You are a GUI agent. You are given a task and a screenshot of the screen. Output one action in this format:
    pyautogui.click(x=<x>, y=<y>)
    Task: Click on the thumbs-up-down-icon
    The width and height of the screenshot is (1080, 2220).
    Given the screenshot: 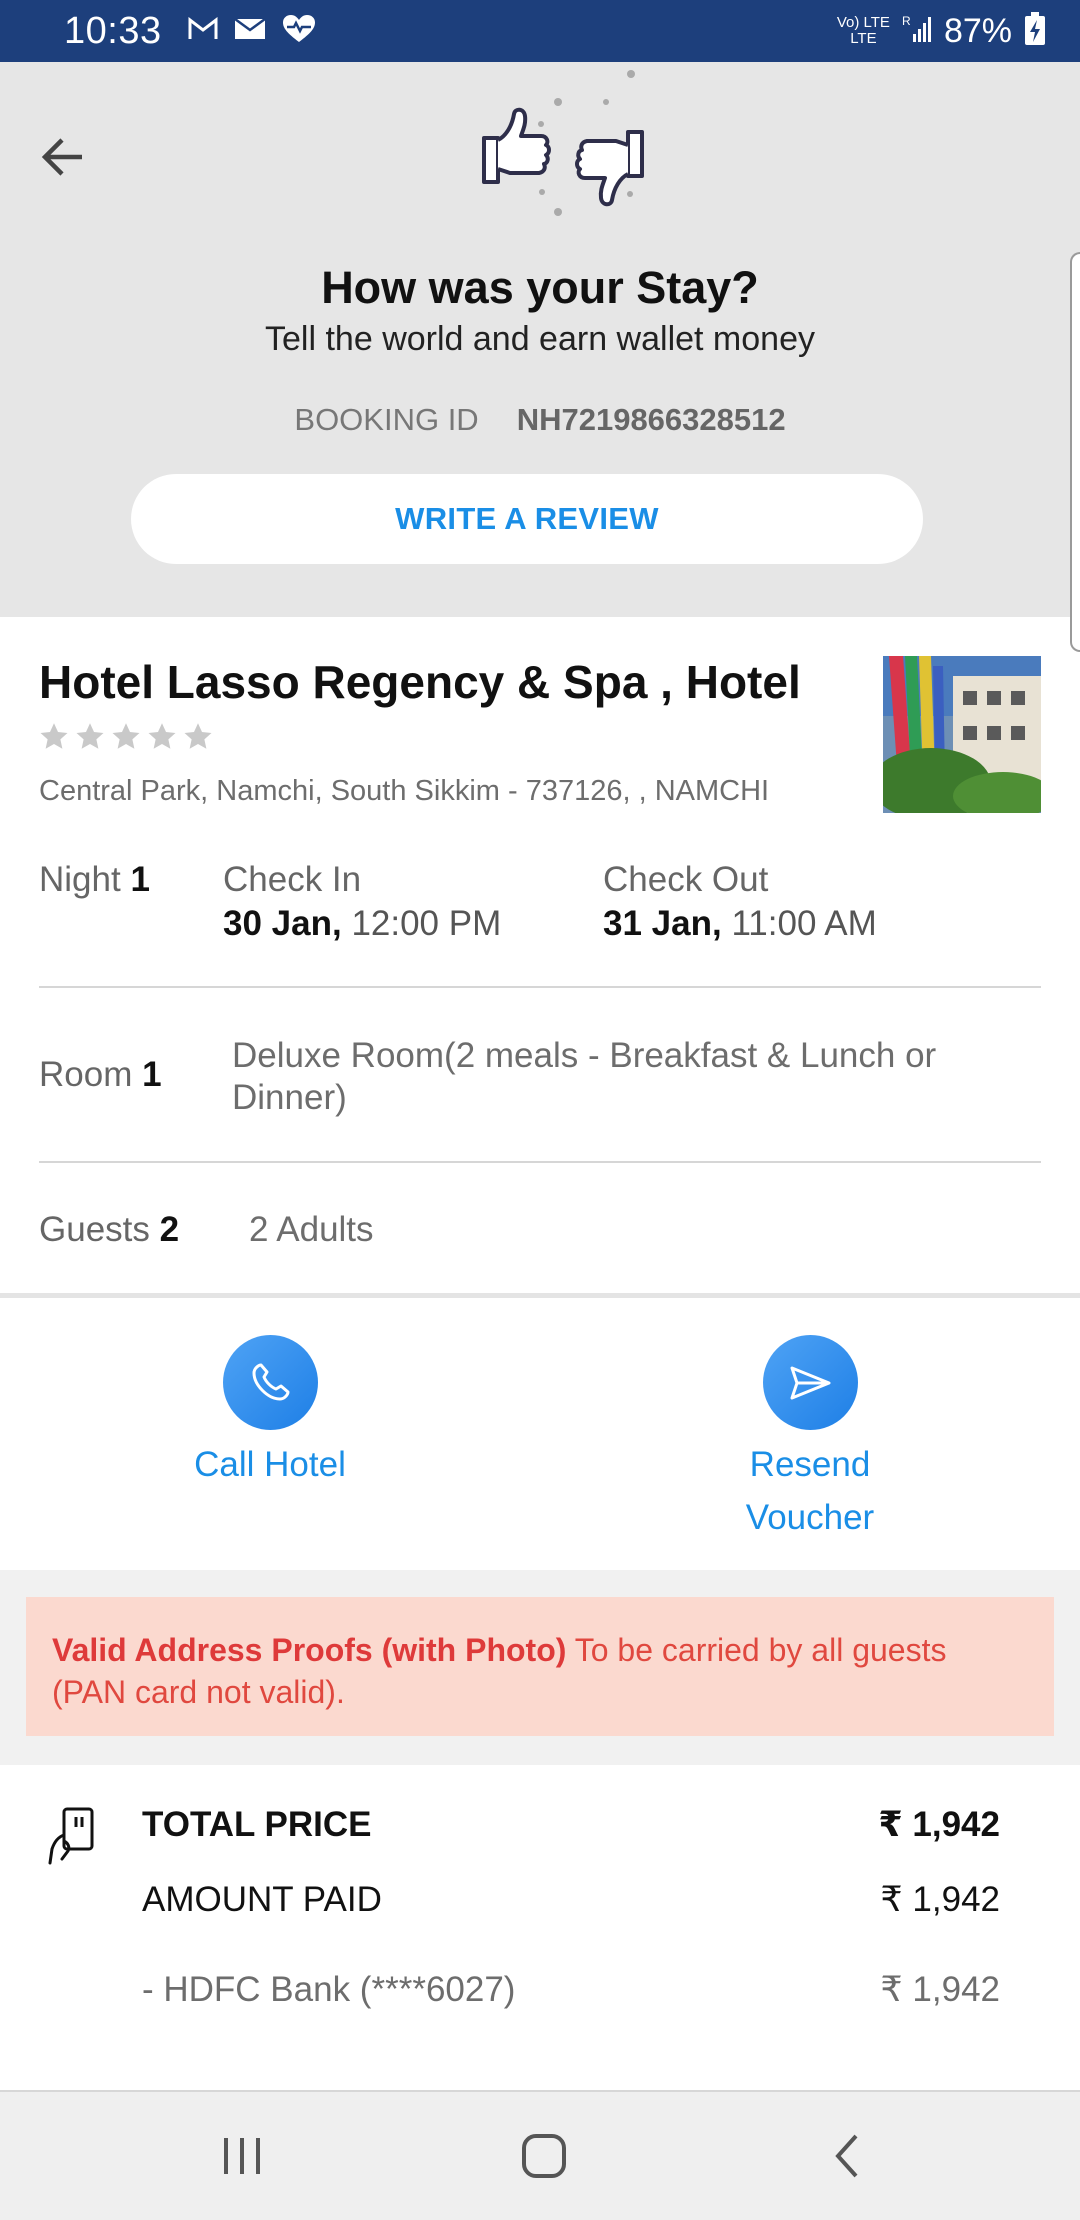 What is the action you would take?
    pyautogui.click(x=563, y=144)
    